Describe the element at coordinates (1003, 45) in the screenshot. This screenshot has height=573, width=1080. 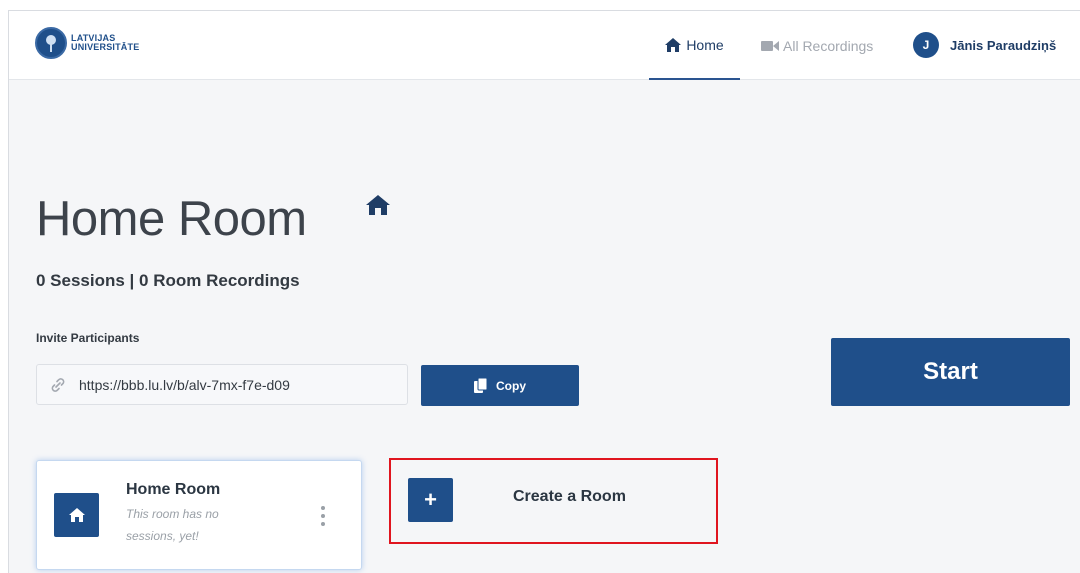
I see `user-name: Jānis Paraudziņš` at that location.